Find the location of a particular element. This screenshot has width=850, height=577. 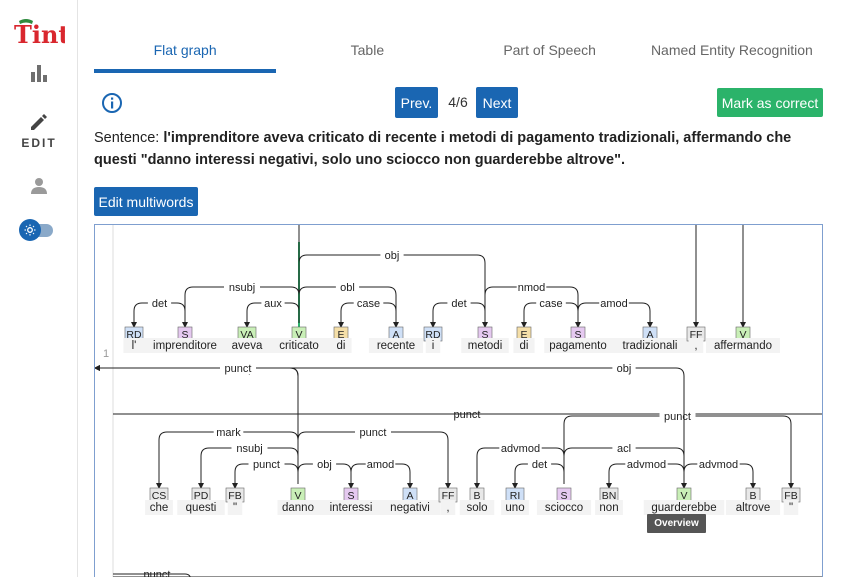

theme-toggle is located at coordinates (36, 230).